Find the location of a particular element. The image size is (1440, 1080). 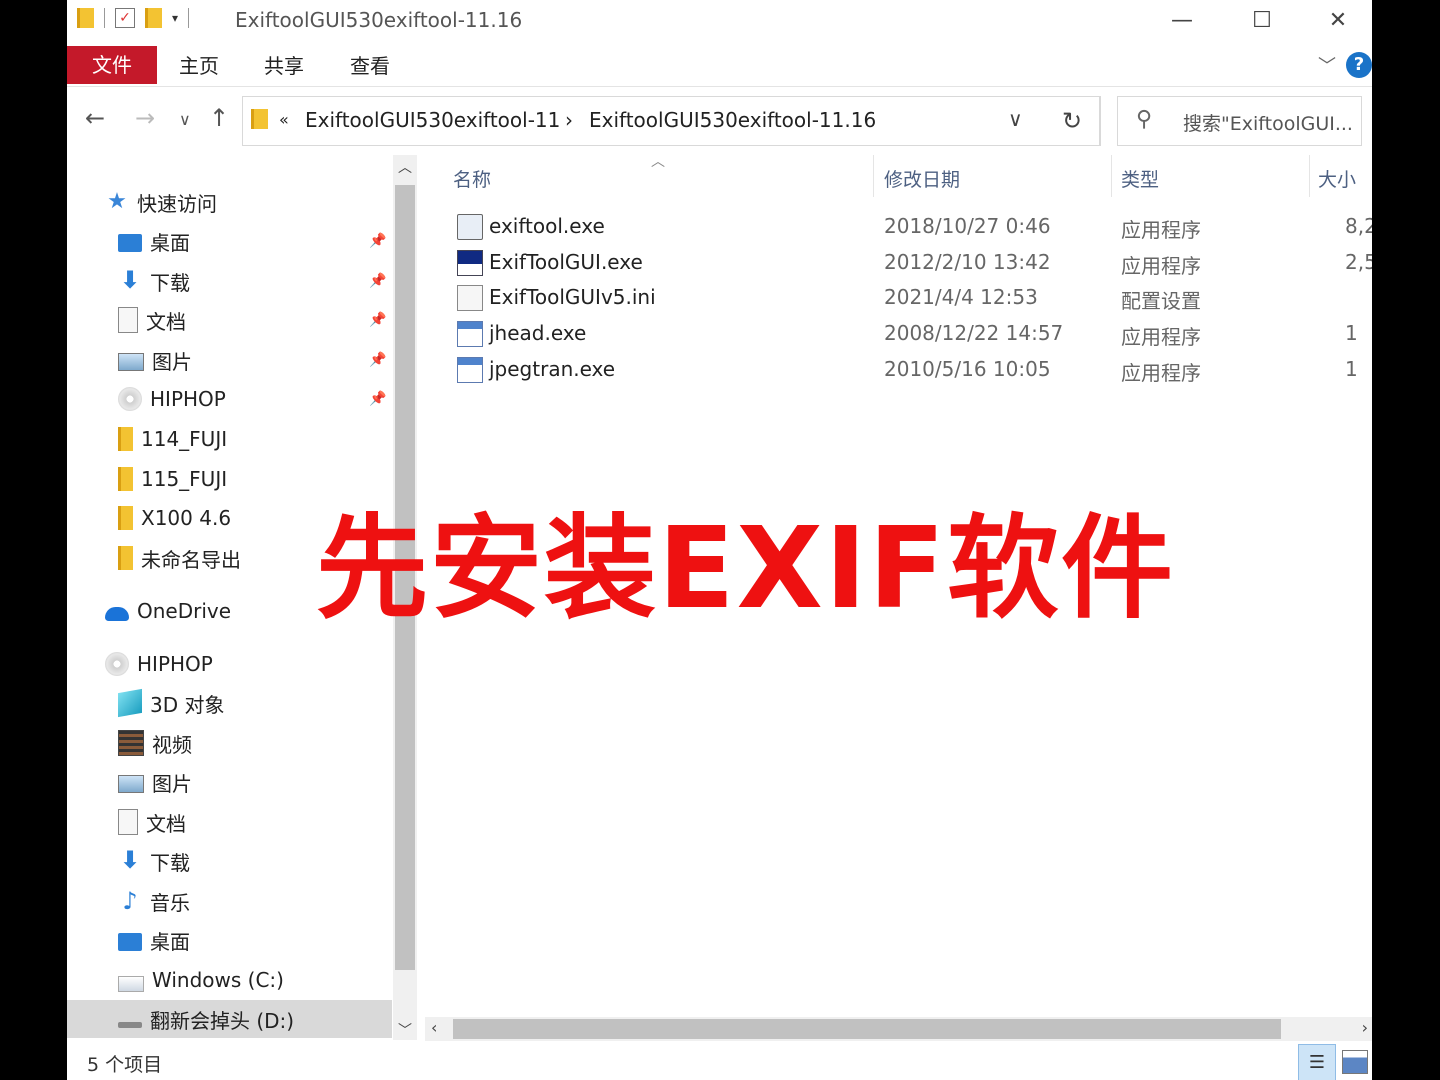

file-name: ExifToolGUIv5.ini is located at coordinates (572, 297).